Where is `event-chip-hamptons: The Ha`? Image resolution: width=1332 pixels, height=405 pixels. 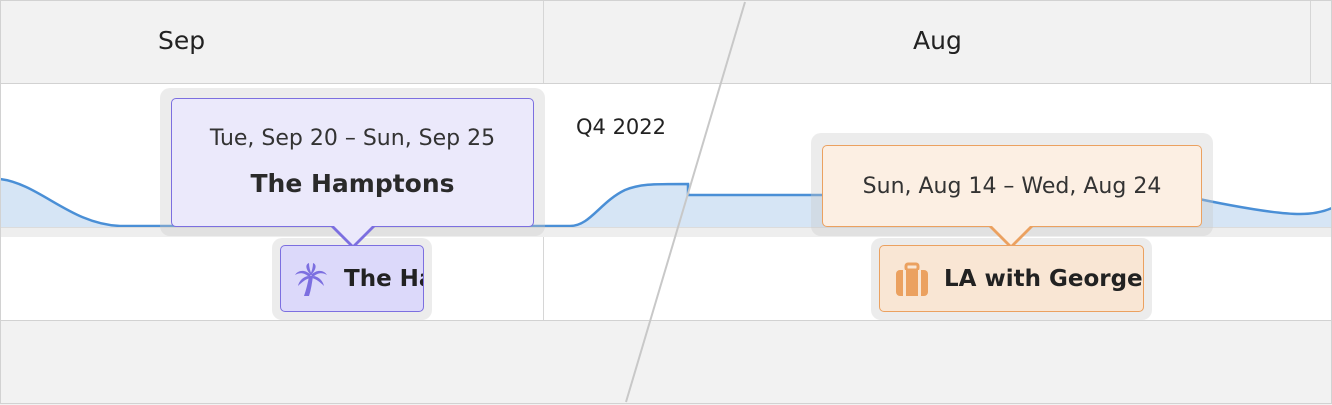 event-chip-hamptons: The Ha is located at coordinates (352, 278).